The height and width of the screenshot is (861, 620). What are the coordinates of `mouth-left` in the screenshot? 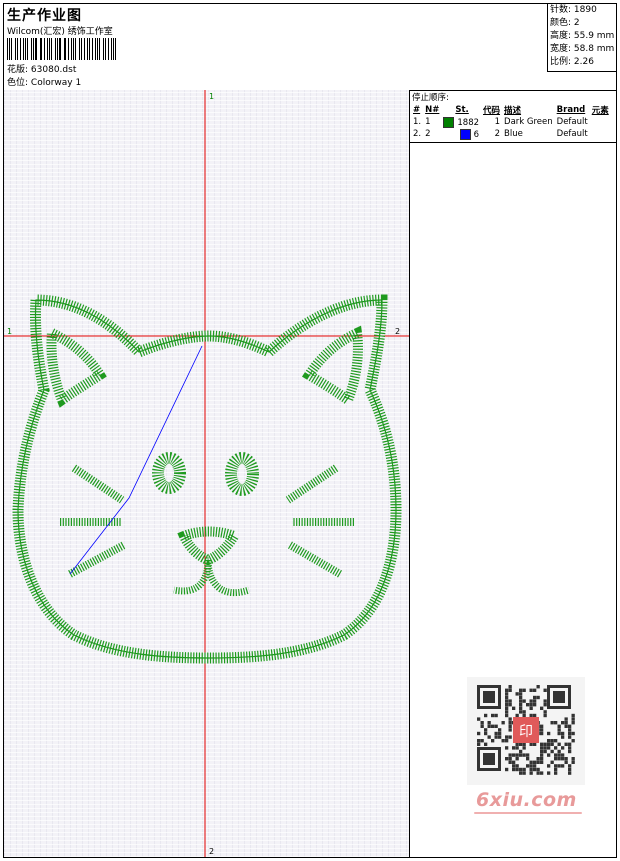 It's located at (192, 577).